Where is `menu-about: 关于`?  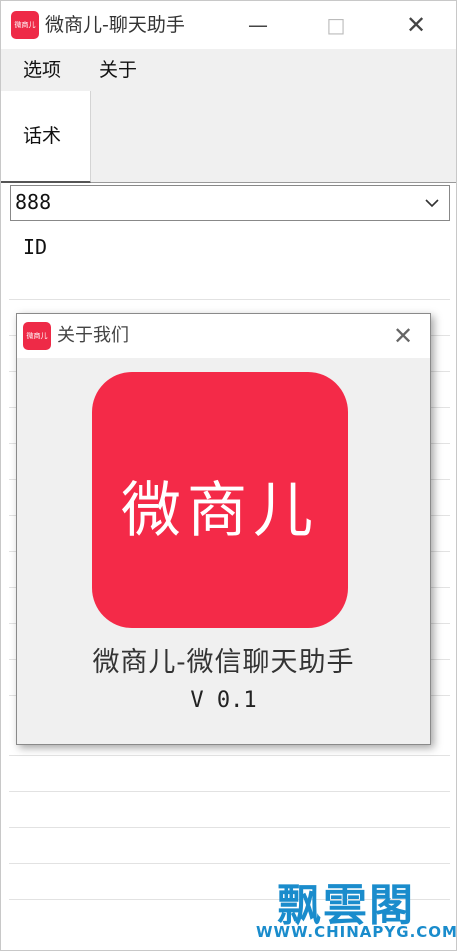 menu-about: 关于 is located at coordinates (118, 70).